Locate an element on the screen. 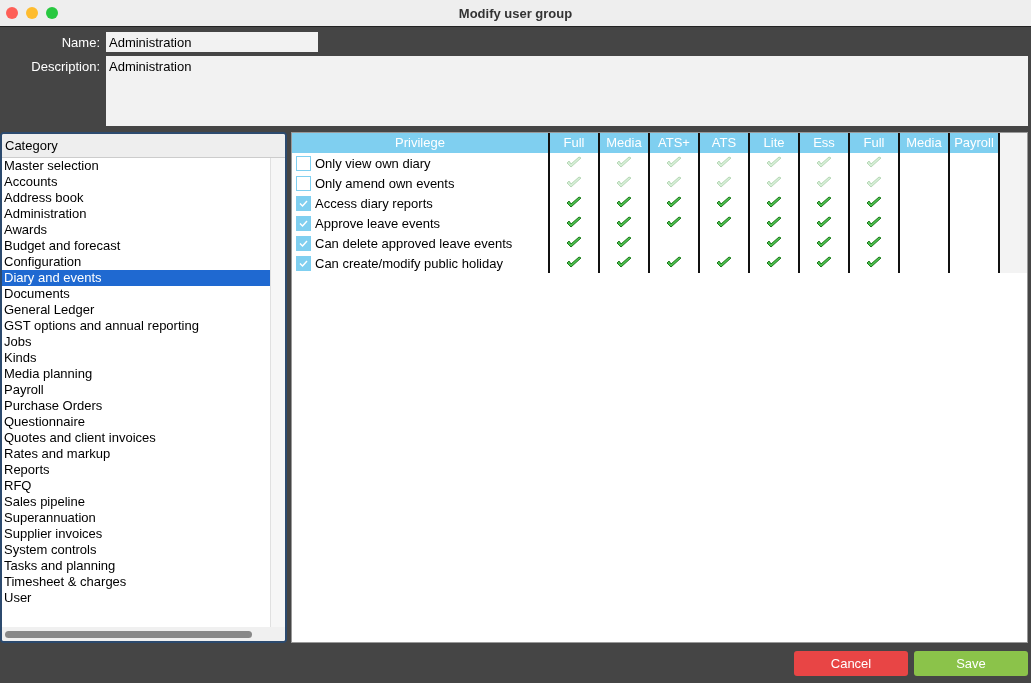 The width and height of the screenshot is (1031, 683). category-item: Kinds is located at coordinates (136, 358).